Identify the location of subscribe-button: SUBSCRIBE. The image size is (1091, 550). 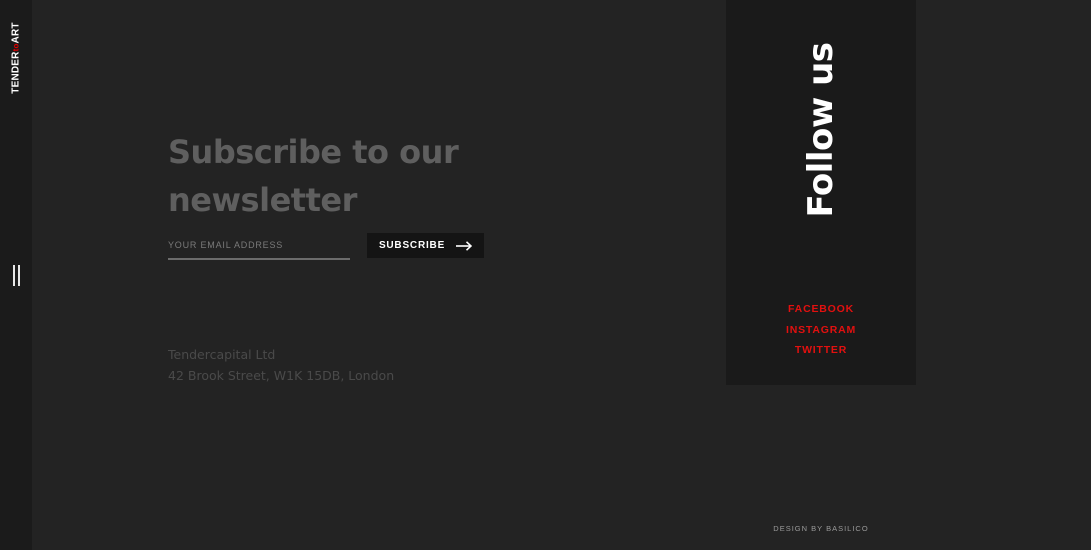
(425, 245).